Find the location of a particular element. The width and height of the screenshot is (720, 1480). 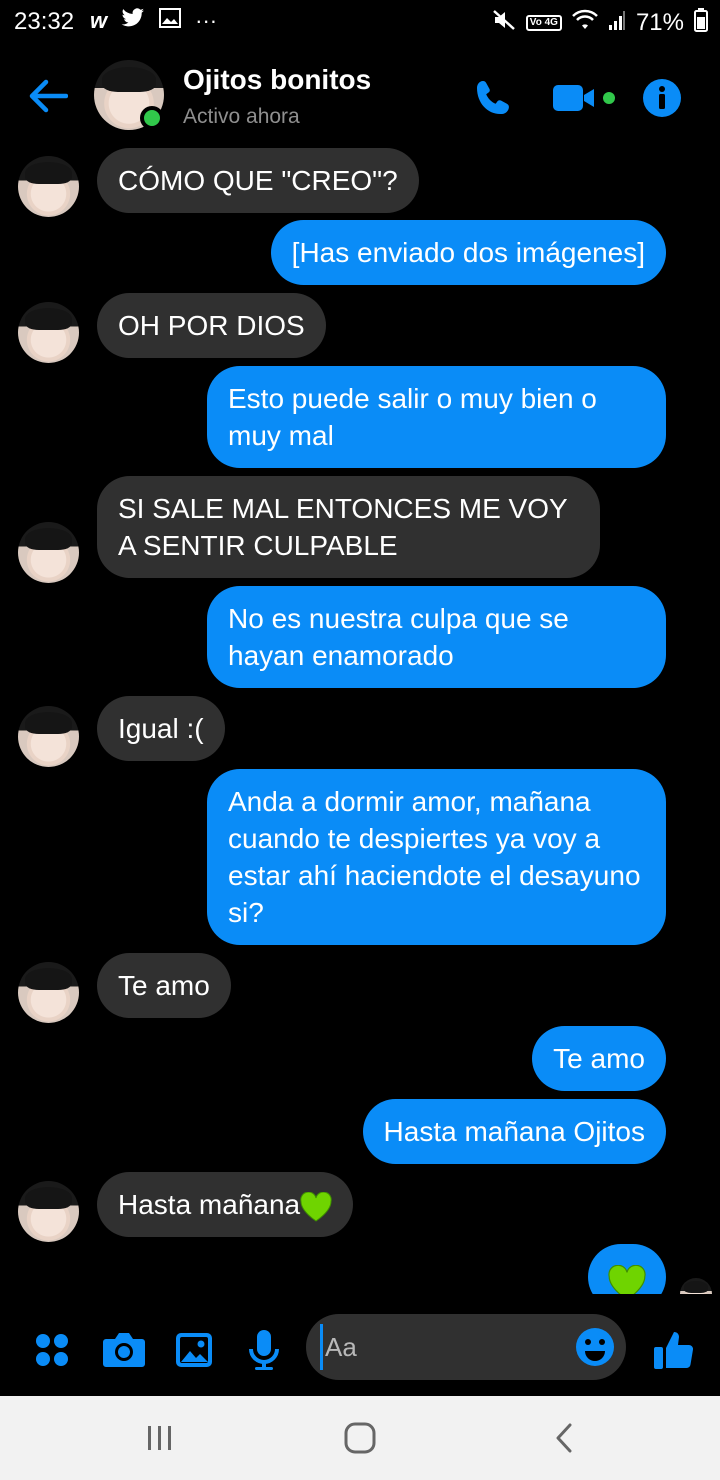

camera-icon is located at coordinates (124, 1350).